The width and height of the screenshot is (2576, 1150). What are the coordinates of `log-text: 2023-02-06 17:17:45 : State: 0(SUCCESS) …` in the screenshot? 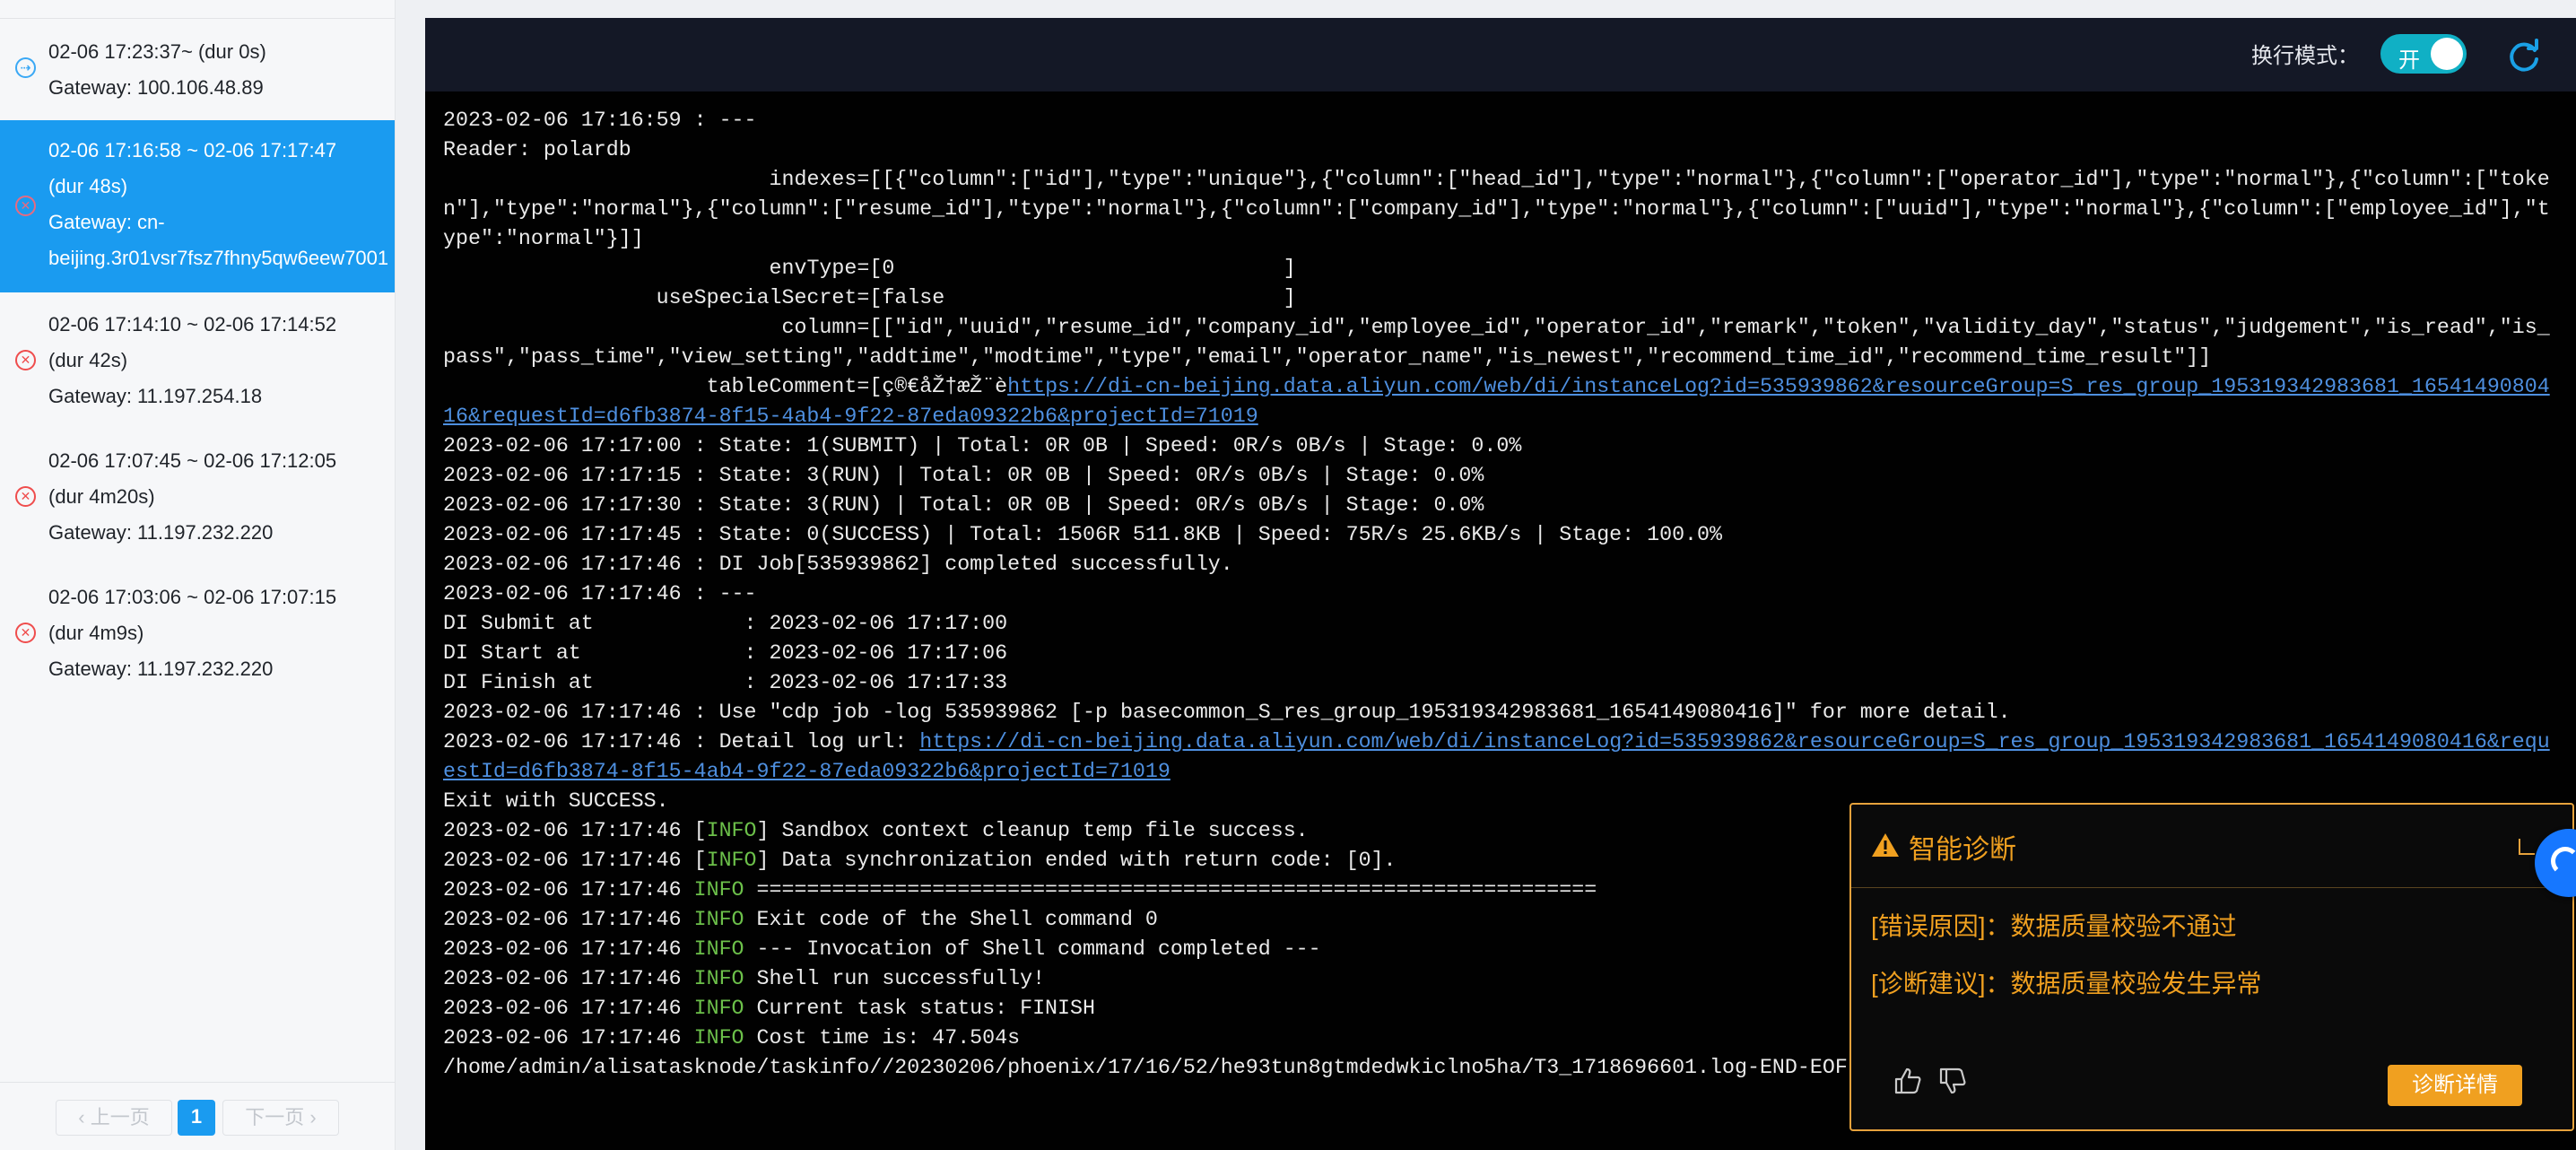 It's located at (1083, 534).